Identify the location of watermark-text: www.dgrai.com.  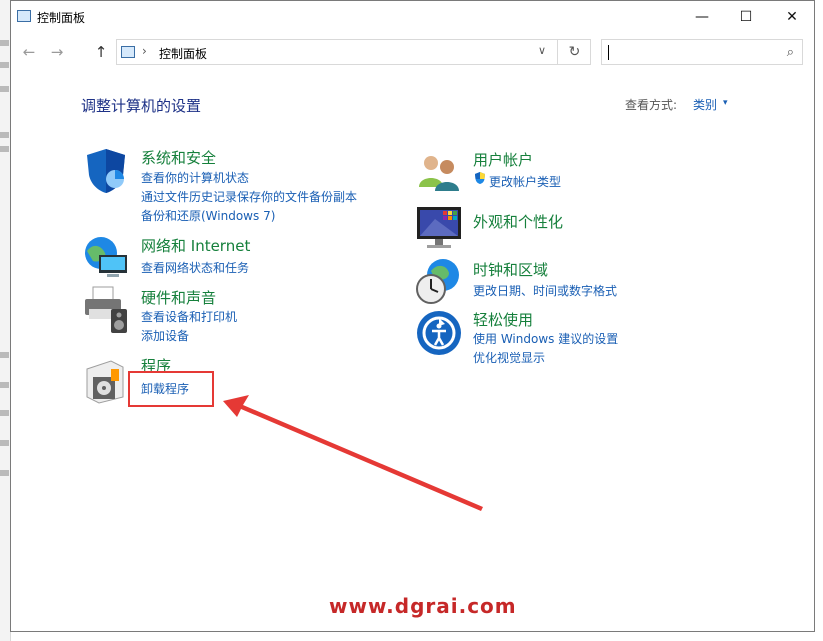
(423, 606).